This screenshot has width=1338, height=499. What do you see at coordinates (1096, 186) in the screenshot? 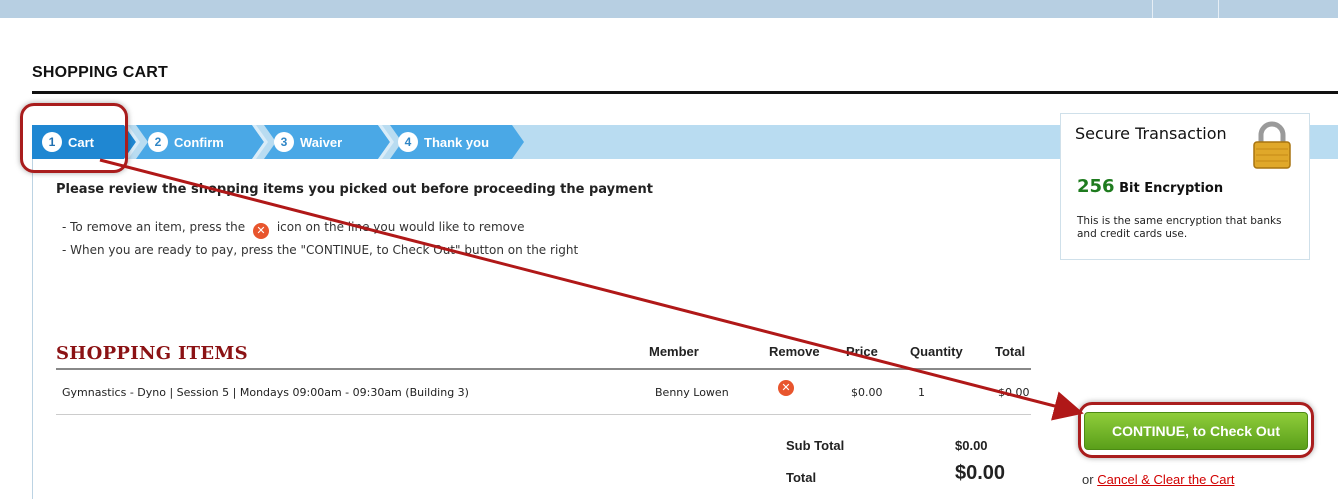
I see `encryption-bits: 256` at bounding box center [1096, 186].